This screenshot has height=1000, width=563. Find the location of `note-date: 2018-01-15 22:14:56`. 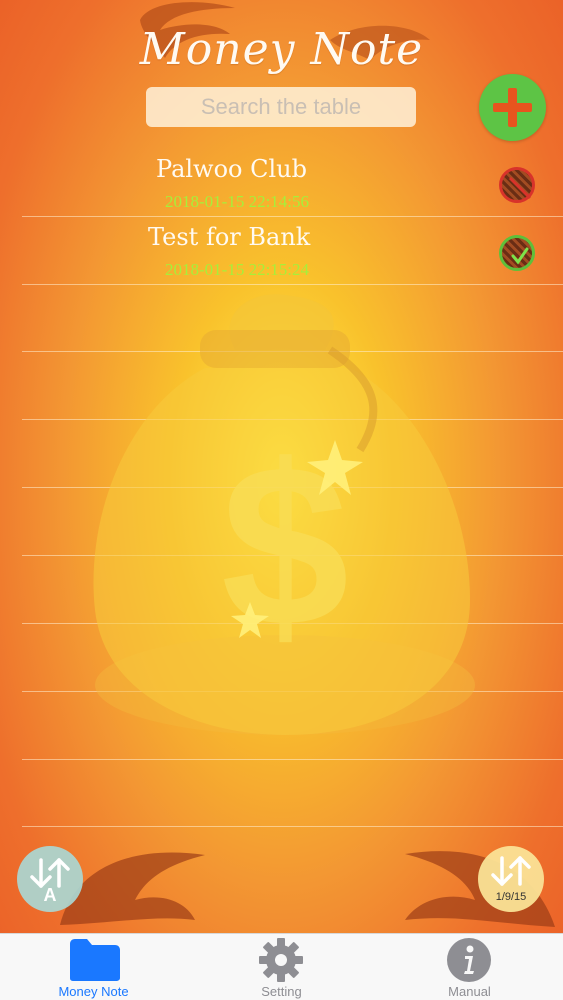

note-date: 2018-01-15 22:14:56 is located at coordinates (237, 201).